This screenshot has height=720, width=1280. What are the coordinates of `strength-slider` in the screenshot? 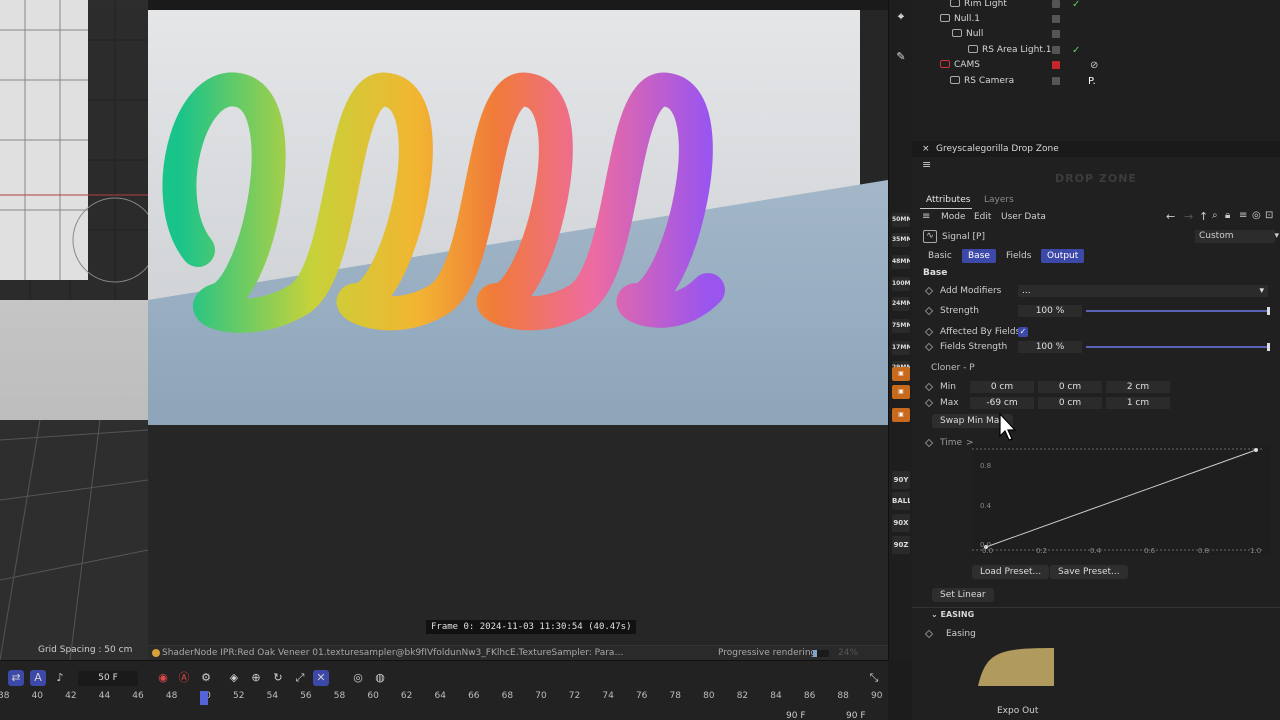 It's located at (1177, 311).